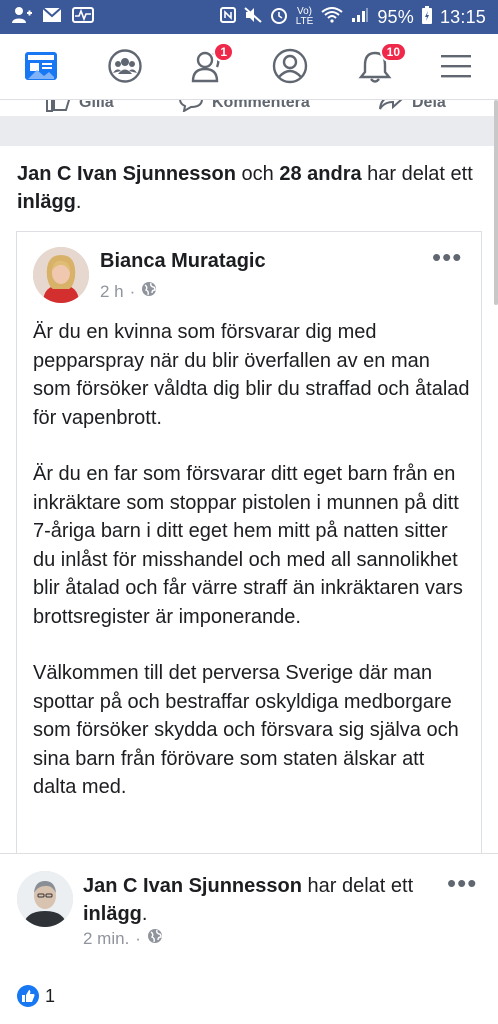  What do you see at coordinates (249, 131) in the screenshot?
I see `feed-separator` at bounding box center [249, 131].